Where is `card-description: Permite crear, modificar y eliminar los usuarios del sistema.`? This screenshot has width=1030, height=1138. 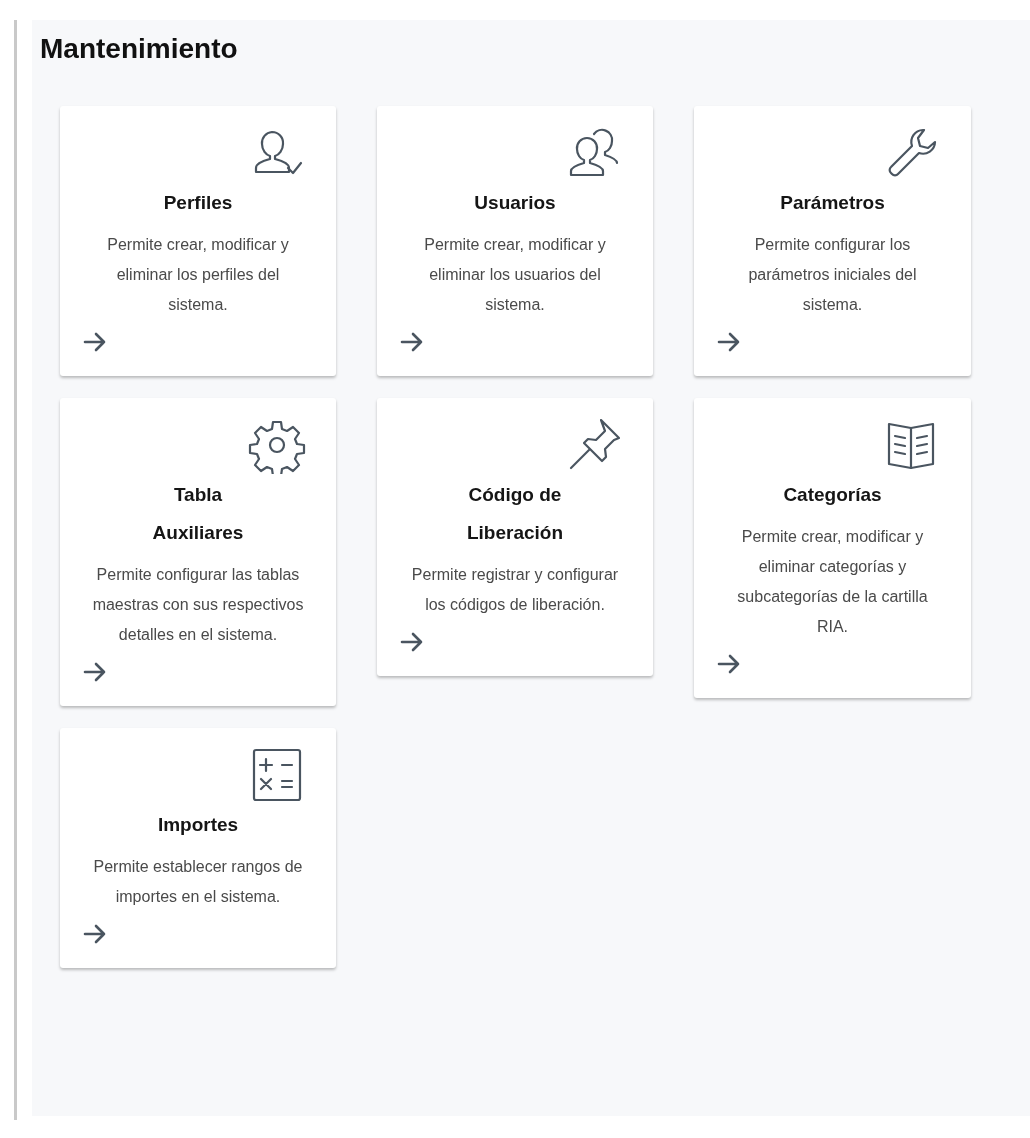 card-description: Permite crear, modificar y eliminar los usuarios del sistema. is located at coordinates (515, 274).